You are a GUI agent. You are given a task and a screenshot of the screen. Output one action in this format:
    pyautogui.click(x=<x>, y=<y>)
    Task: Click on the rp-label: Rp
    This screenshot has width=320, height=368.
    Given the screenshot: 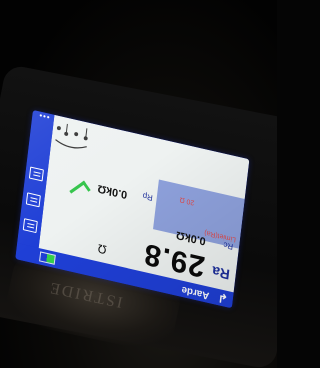 What is the action you would take?
    pyautogui.click(x=148, y=197)
    